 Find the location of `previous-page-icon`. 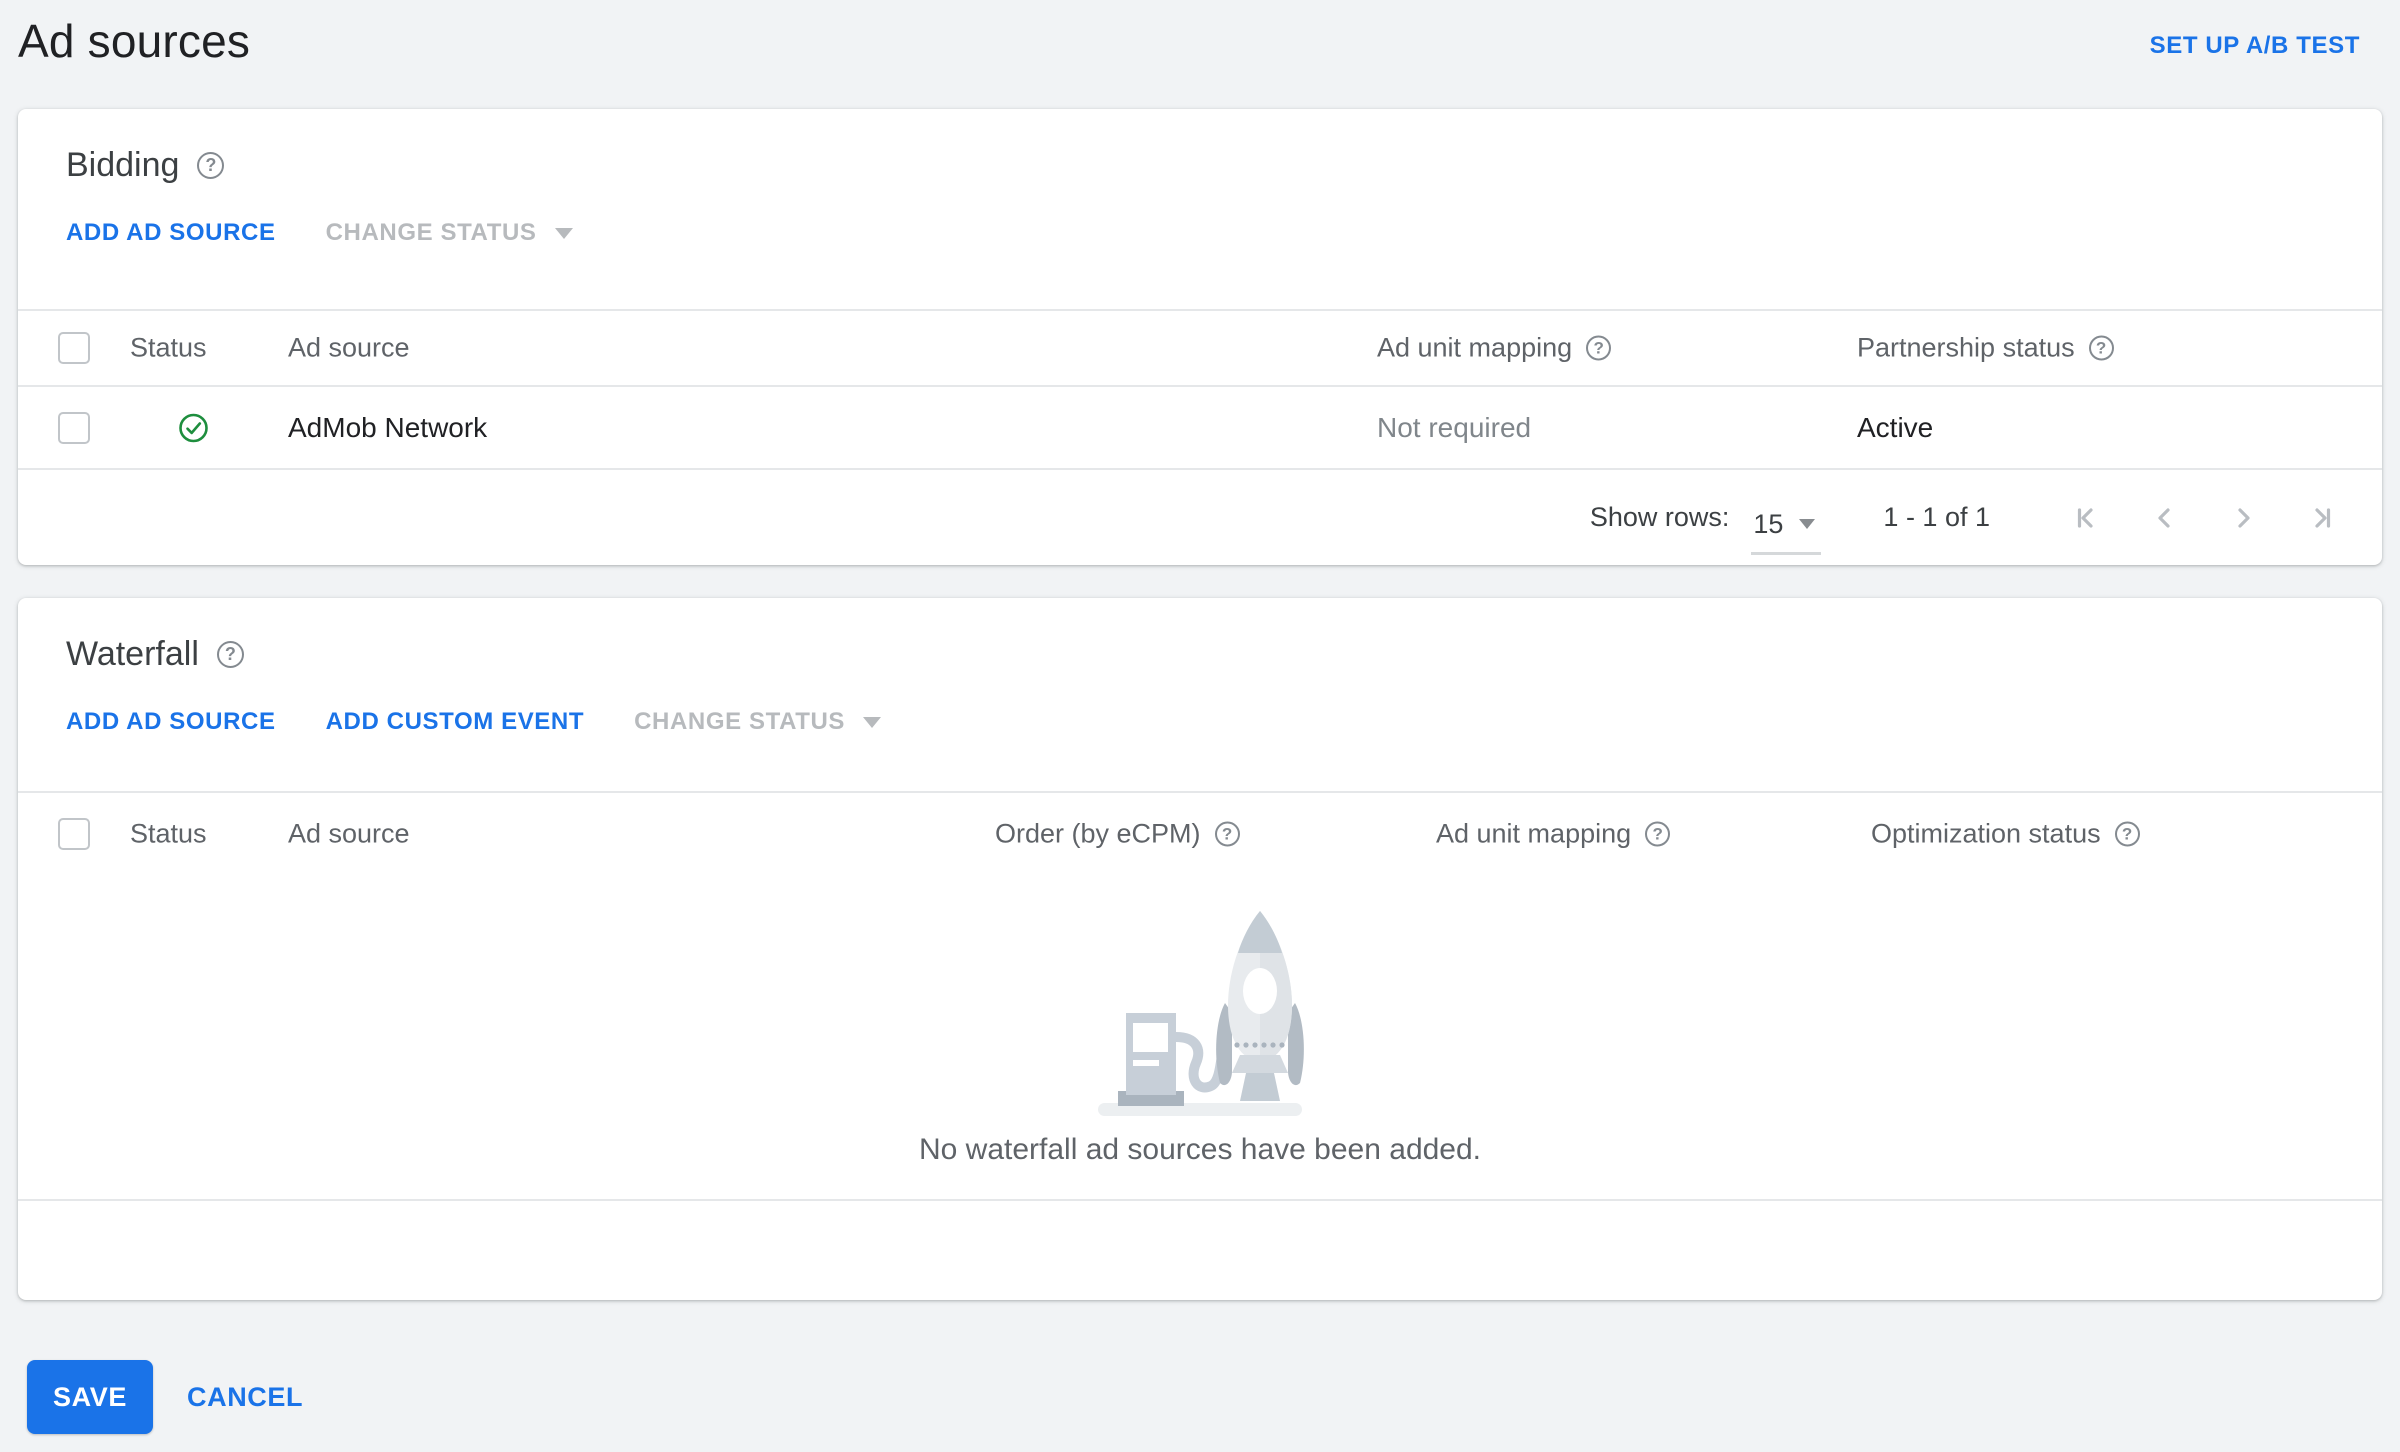

previous-page-icon is located at coordinates (2165, 518).